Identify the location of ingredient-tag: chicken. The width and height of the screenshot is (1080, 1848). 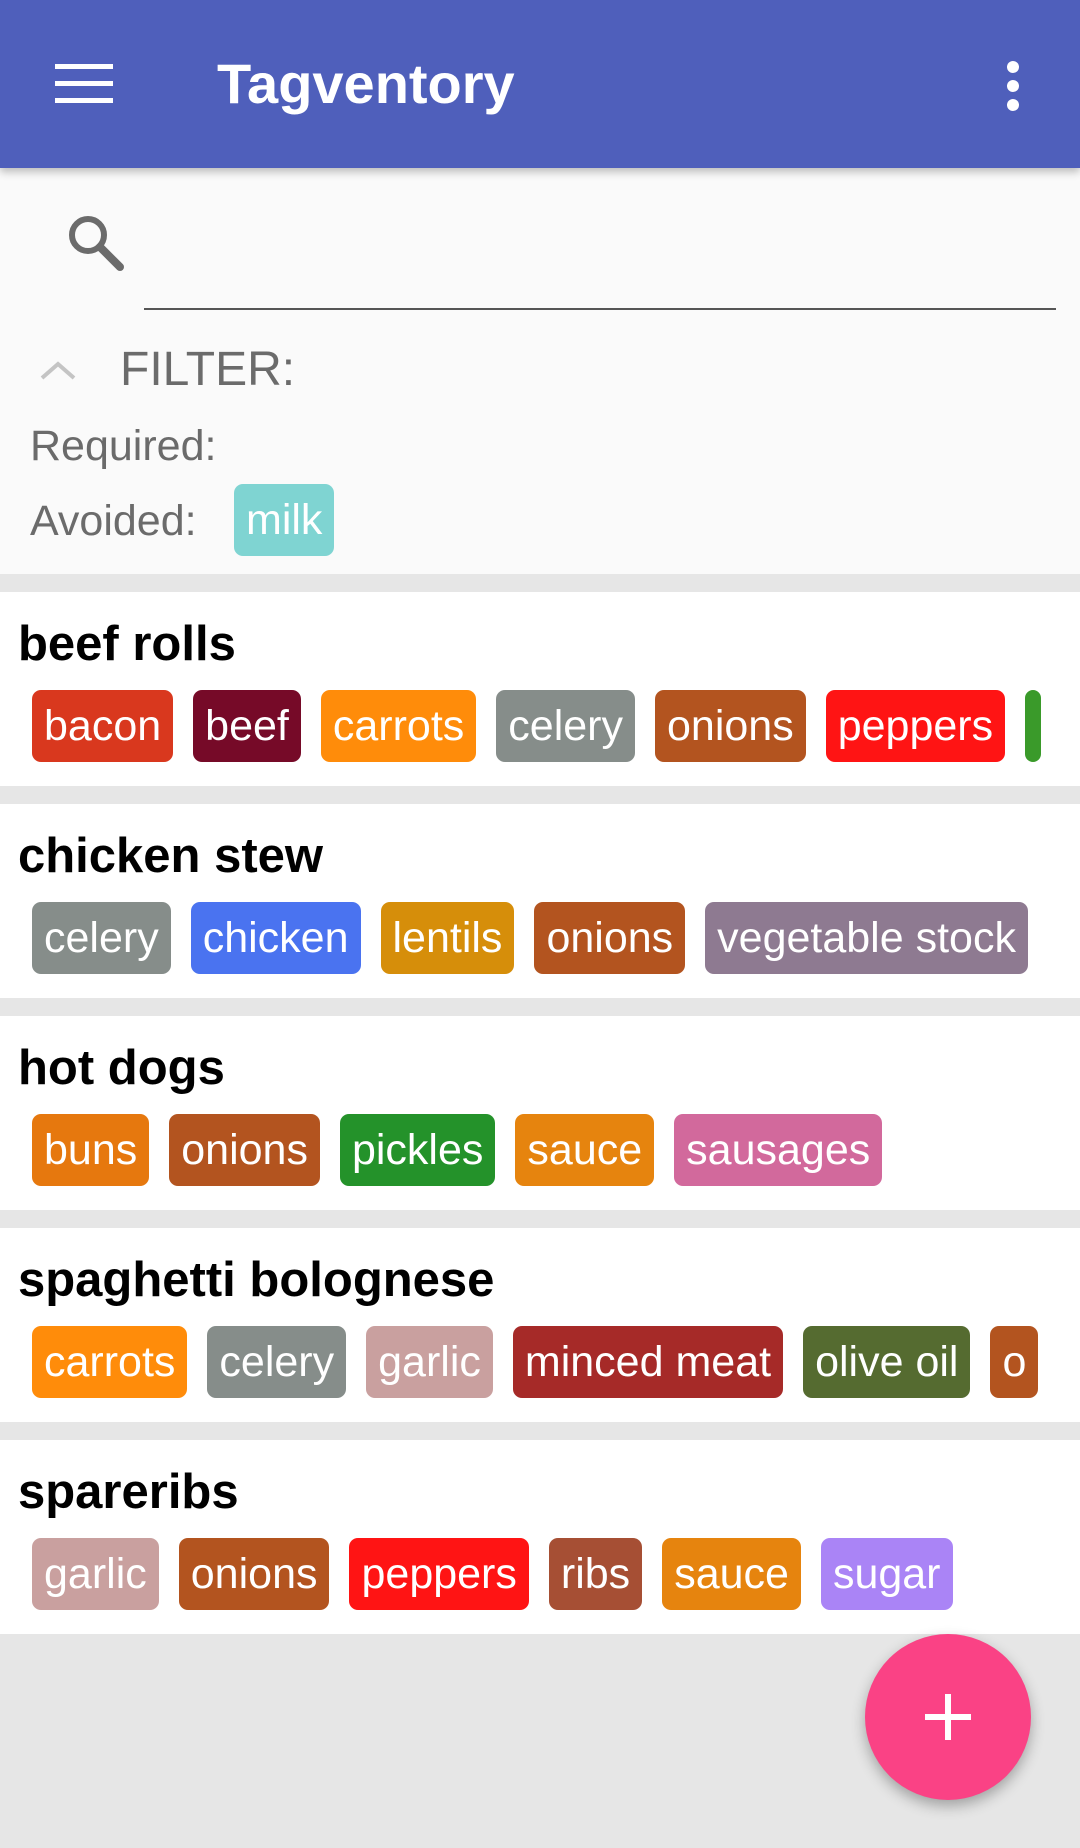
(275, 938).